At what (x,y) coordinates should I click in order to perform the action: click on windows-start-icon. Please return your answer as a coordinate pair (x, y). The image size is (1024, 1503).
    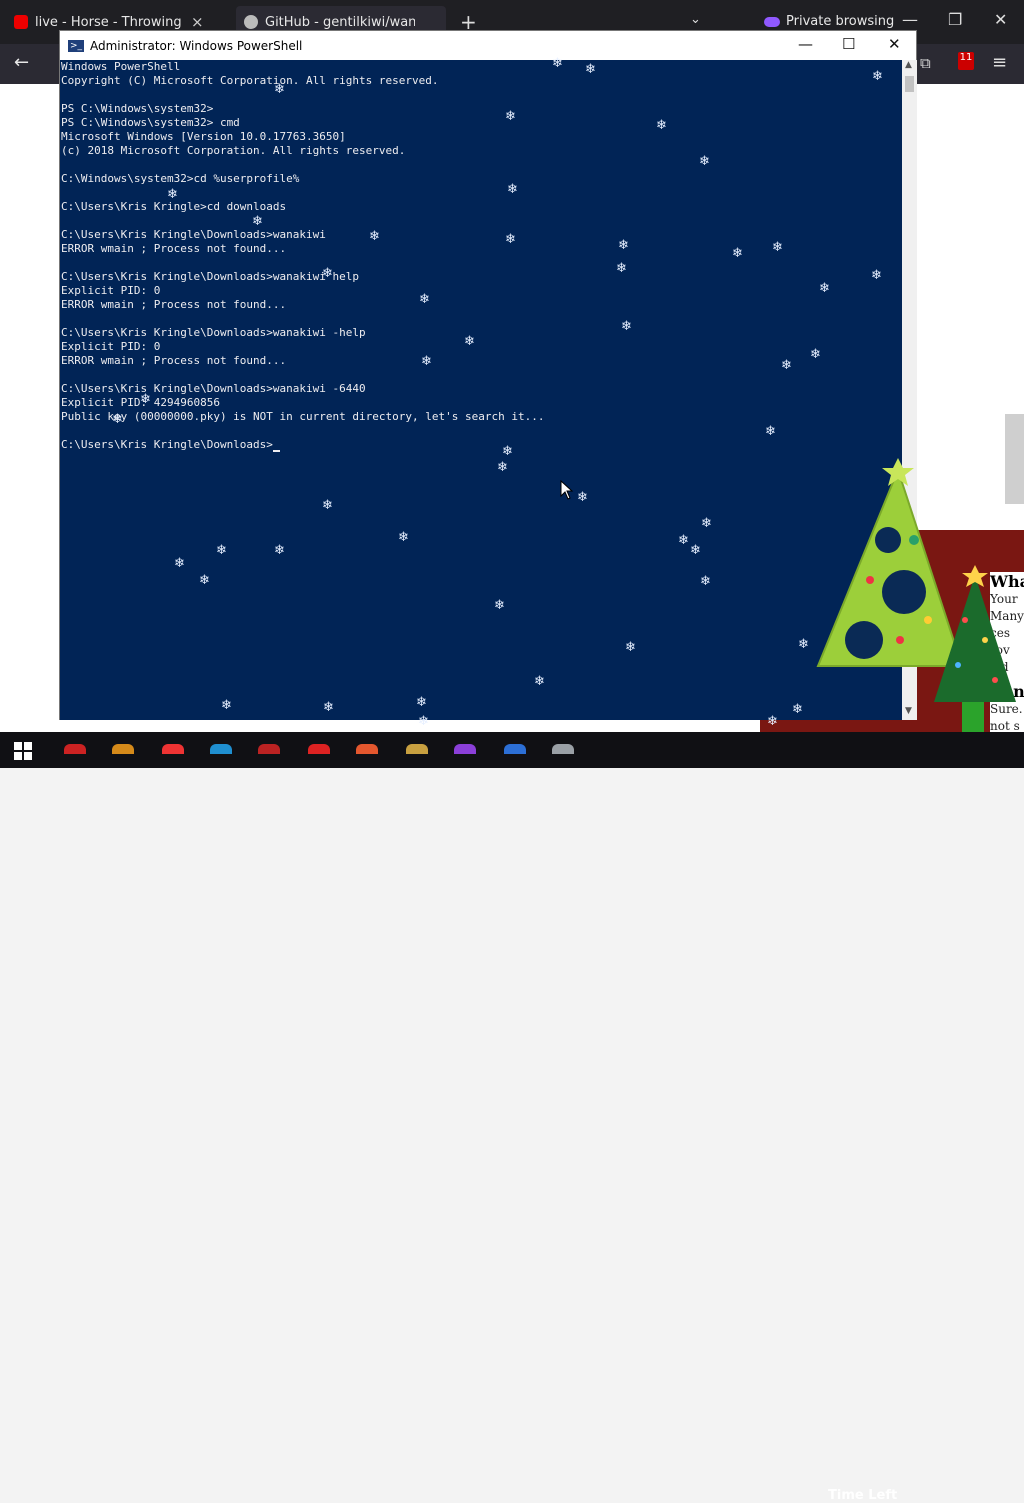
    Looking at the image, I should click on (23, 751).